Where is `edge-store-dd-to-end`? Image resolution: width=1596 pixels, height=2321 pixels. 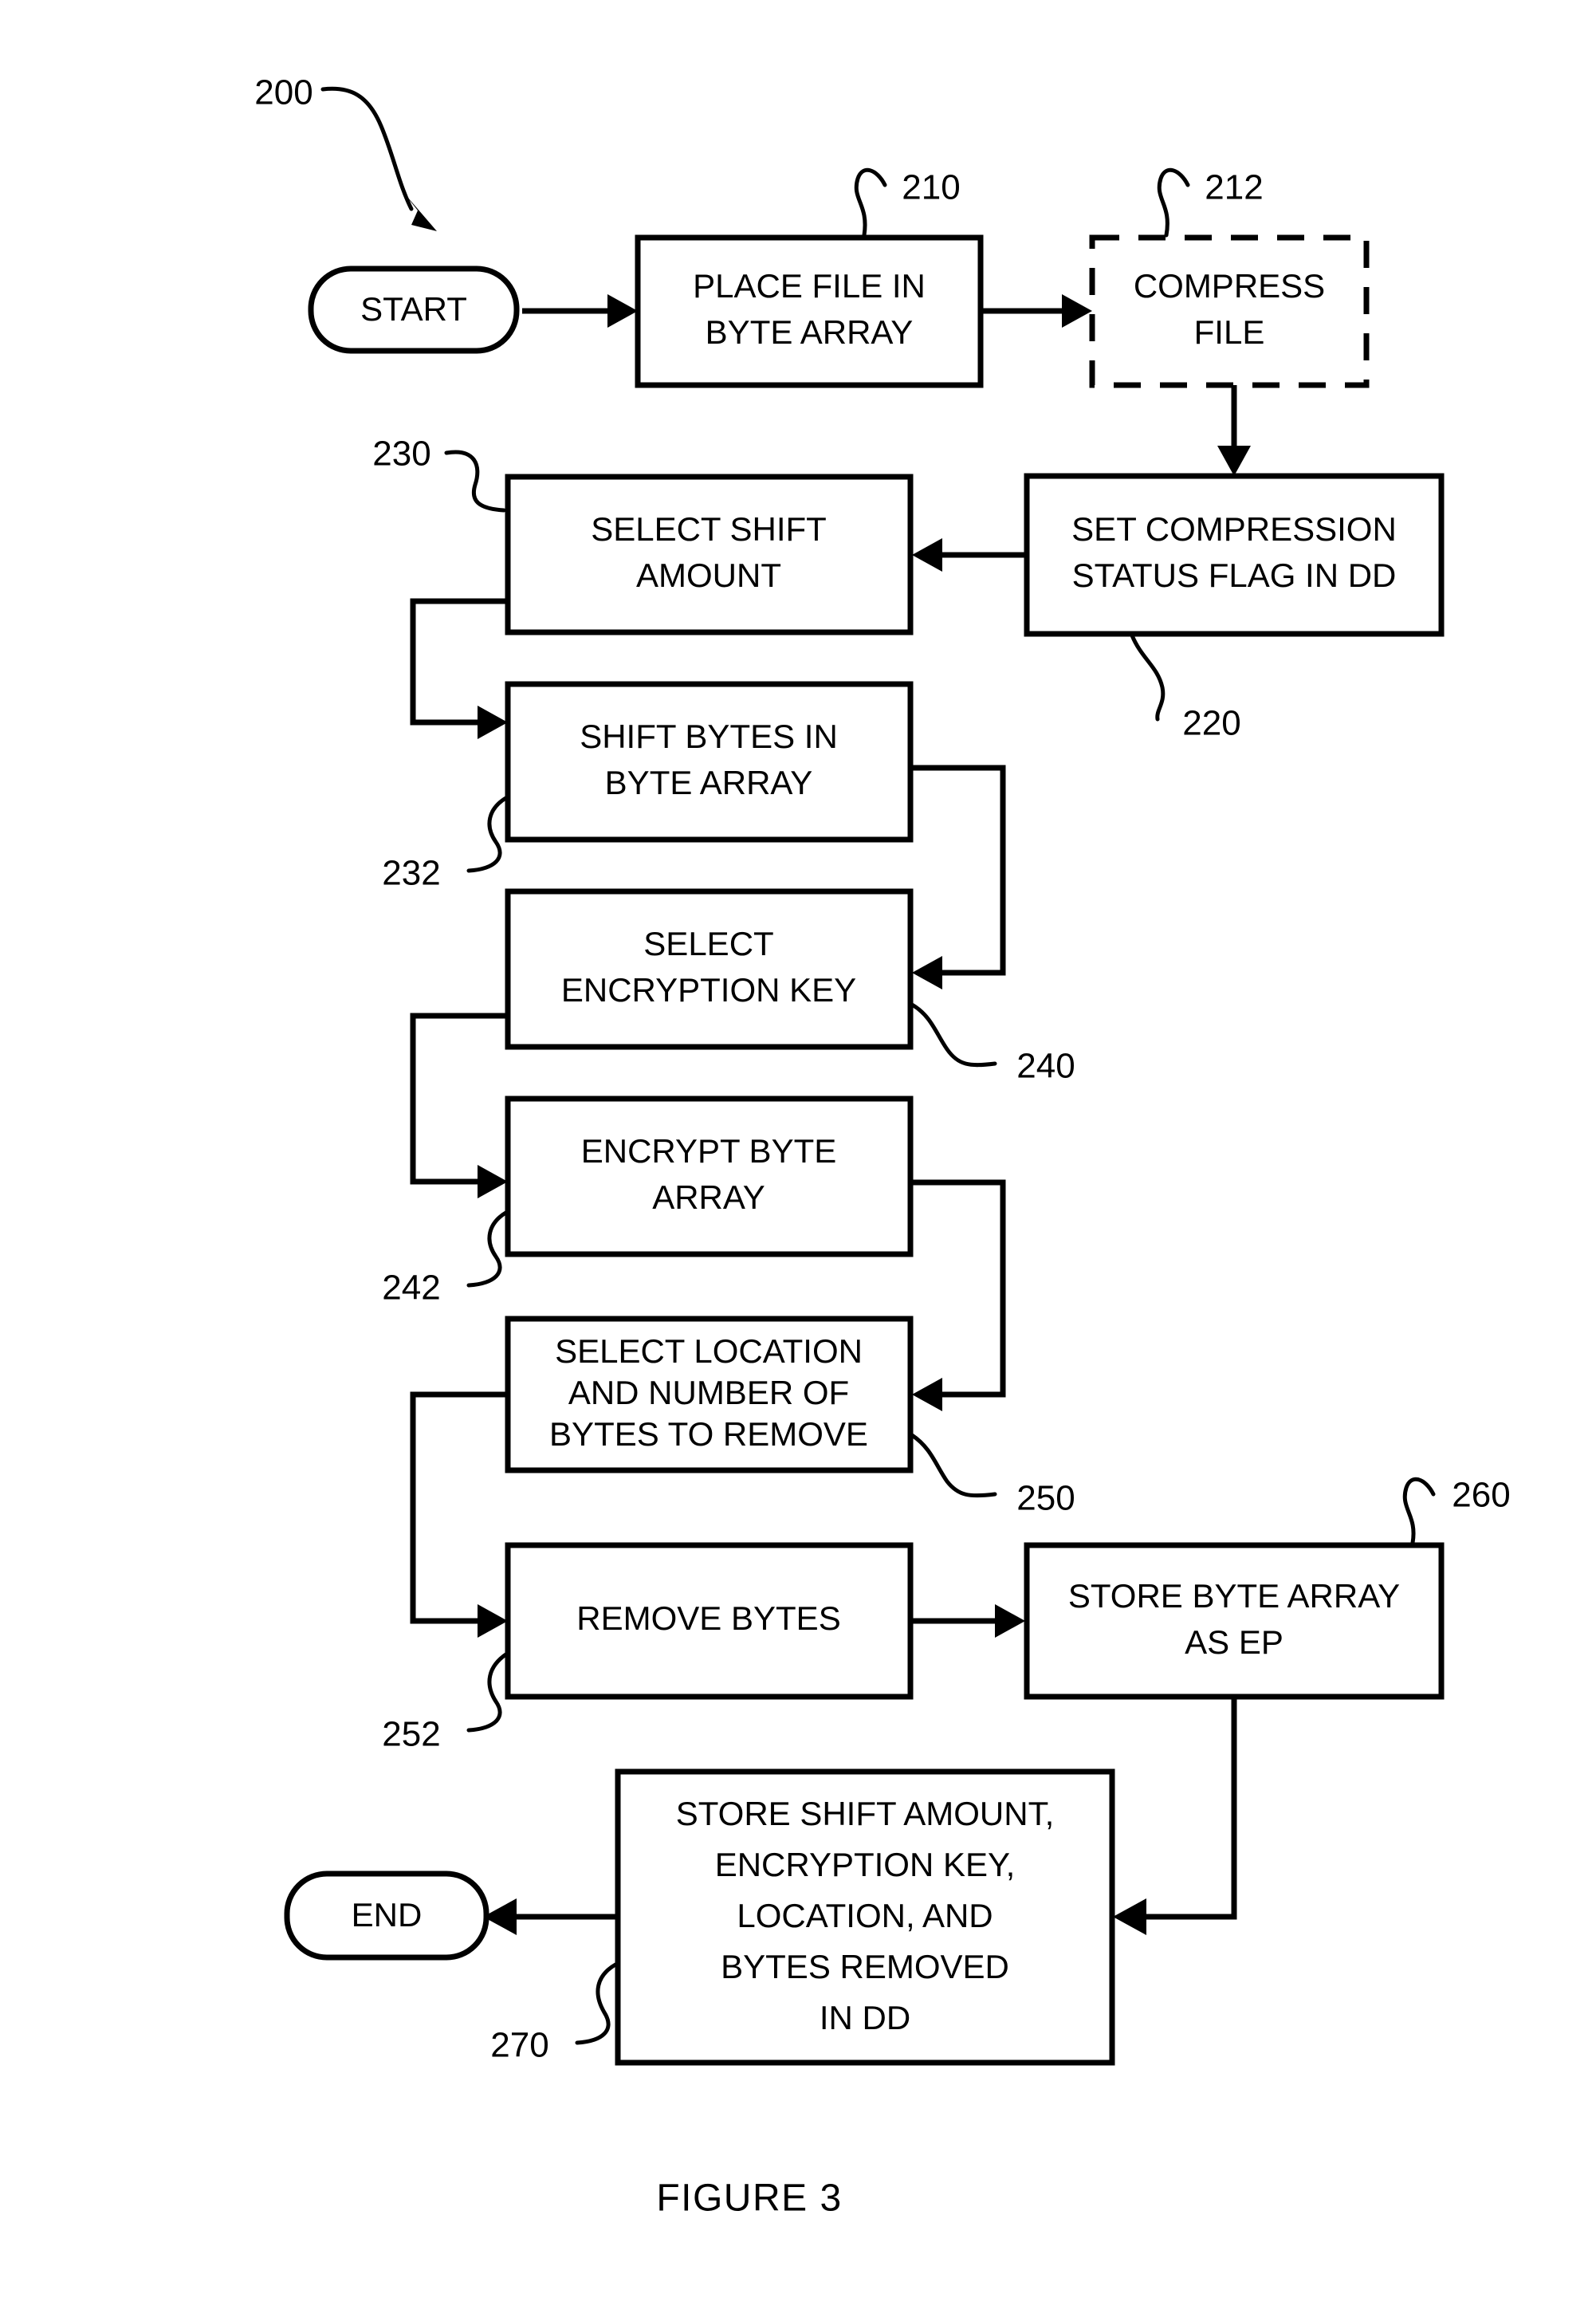 edge-store-dd-to-end is located at coordinates (549, 1916).